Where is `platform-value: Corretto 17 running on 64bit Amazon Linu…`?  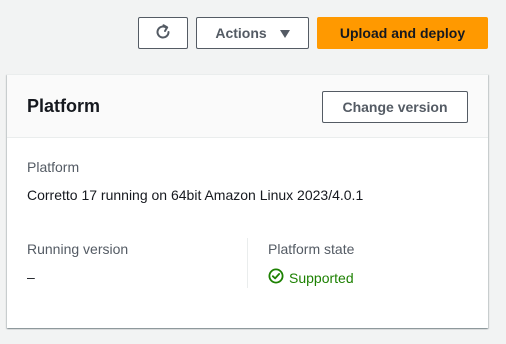 platform-value: Corretto 17 running on 64bit Amazon Linu… is located at coordinates (195, 195).